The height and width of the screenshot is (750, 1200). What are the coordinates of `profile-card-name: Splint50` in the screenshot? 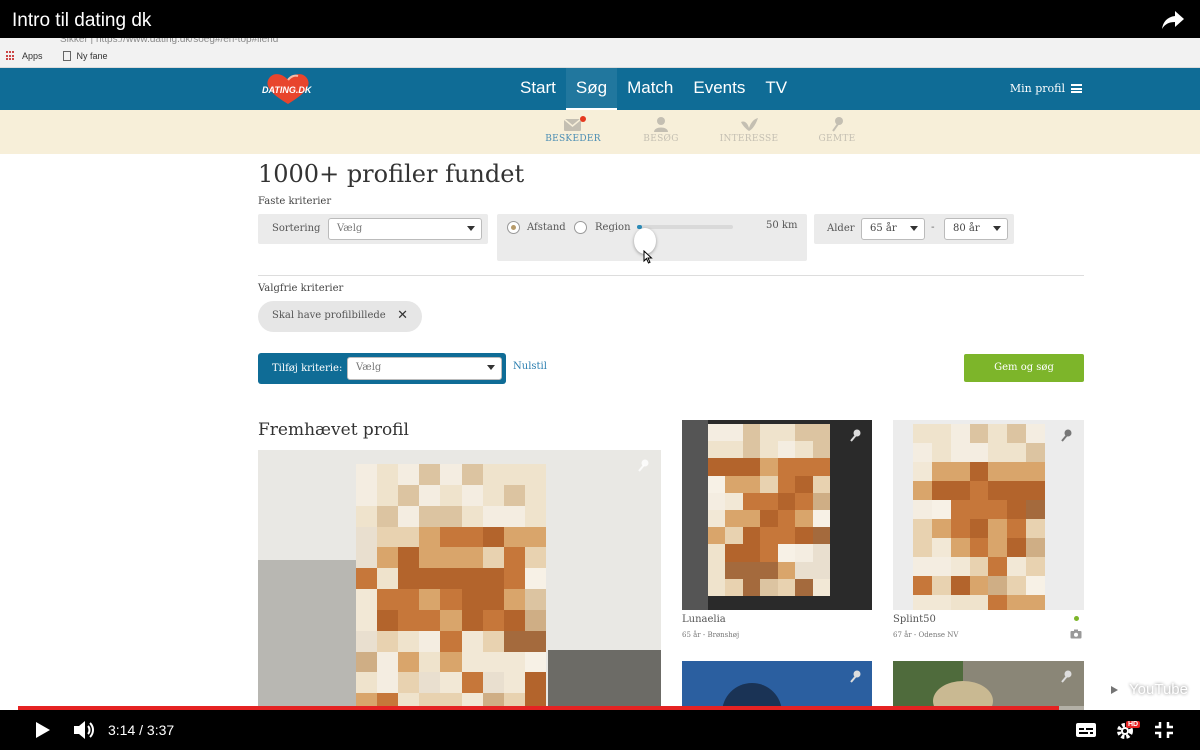 It's located at (914, 619).